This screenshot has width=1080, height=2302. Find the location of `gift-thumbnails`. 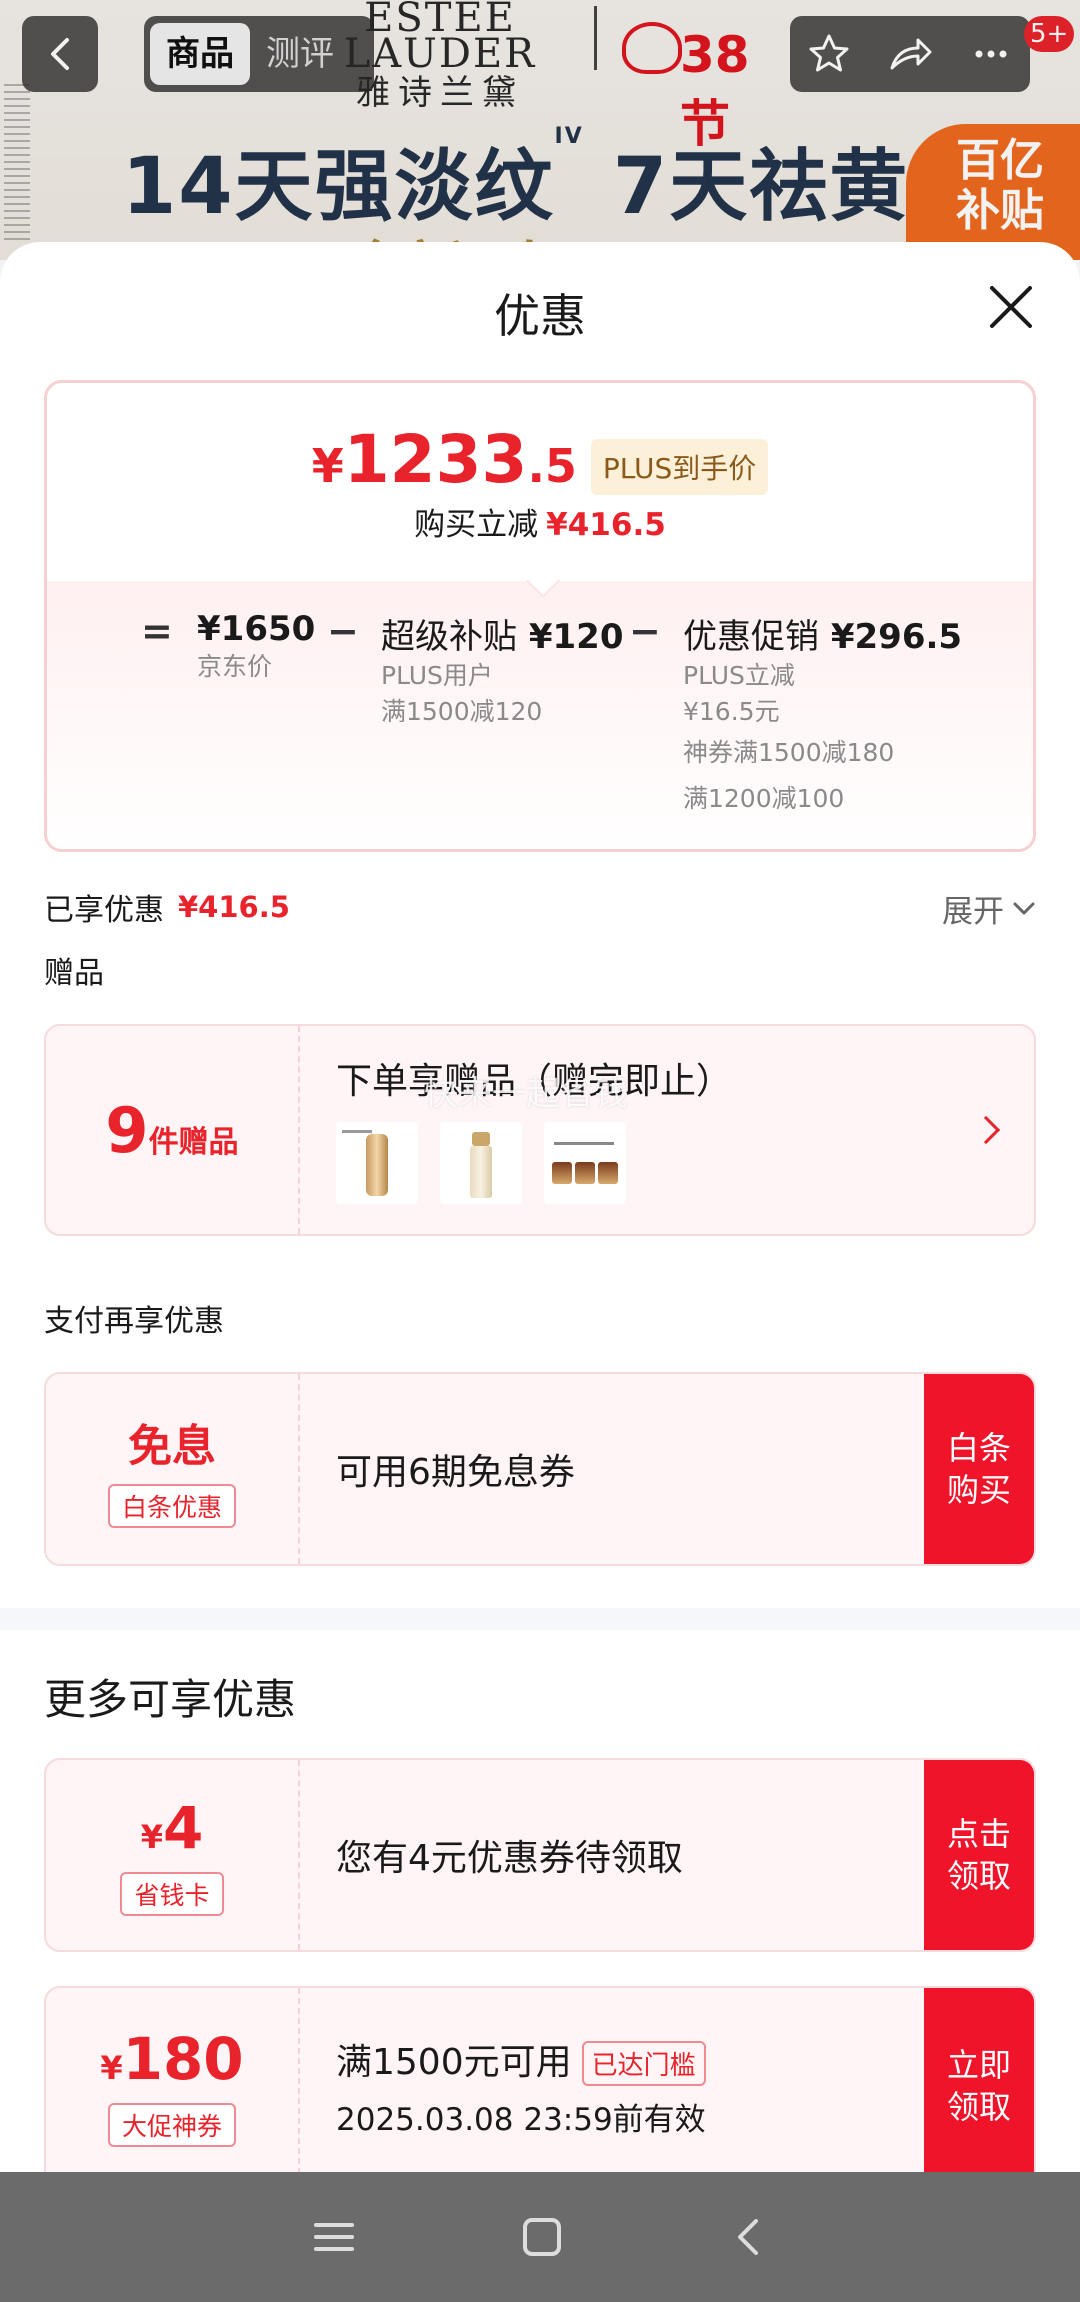

gift-thumbnails is located at coordinates (534, 1163).